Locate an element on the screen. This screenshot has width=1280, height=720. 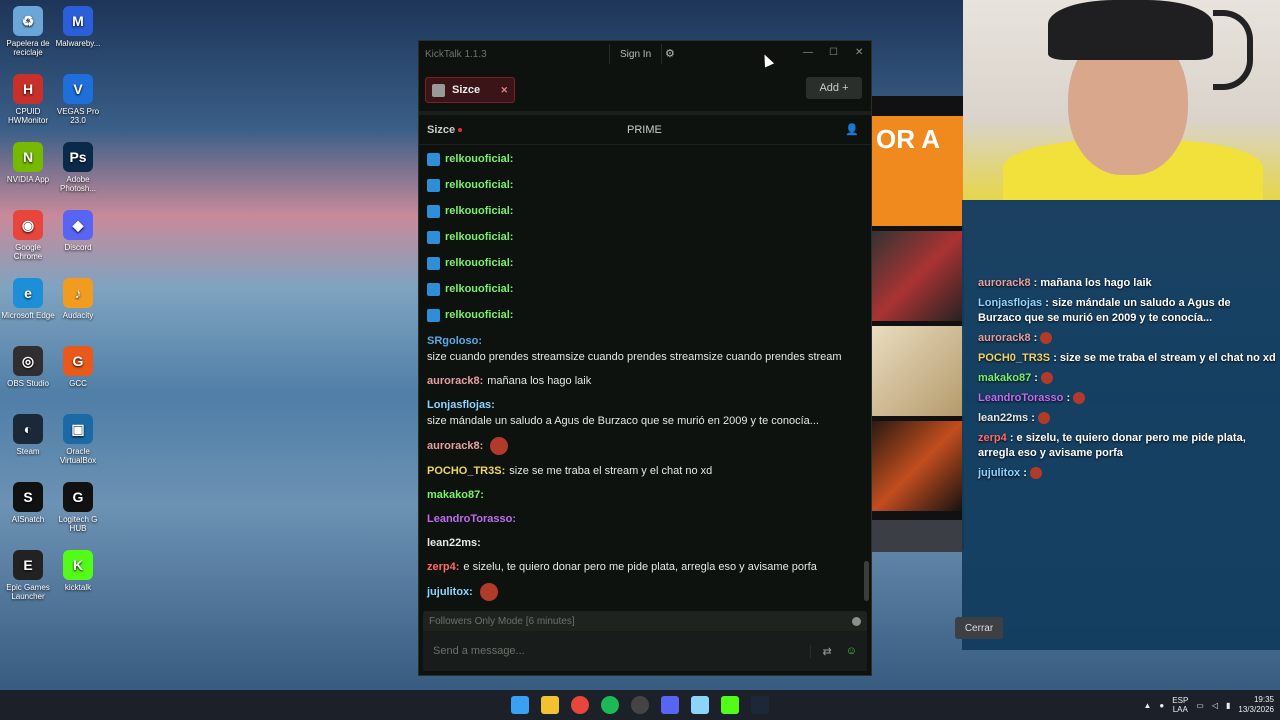
desktop-icon: e Microsoft Edge is located at coordinates (28, 299).